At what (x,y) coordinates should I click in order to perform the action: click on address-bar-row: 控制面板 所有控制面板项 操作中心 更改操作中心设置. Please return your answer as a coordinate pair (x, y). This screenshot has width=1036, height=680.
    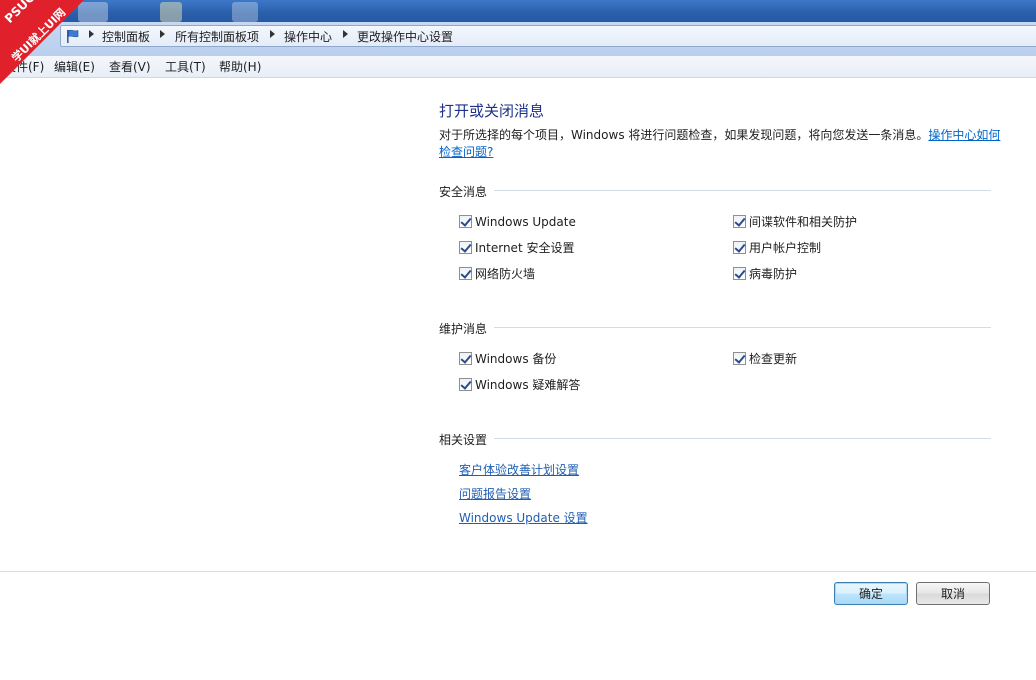
    Looking at the image, I should click on (518, 39).